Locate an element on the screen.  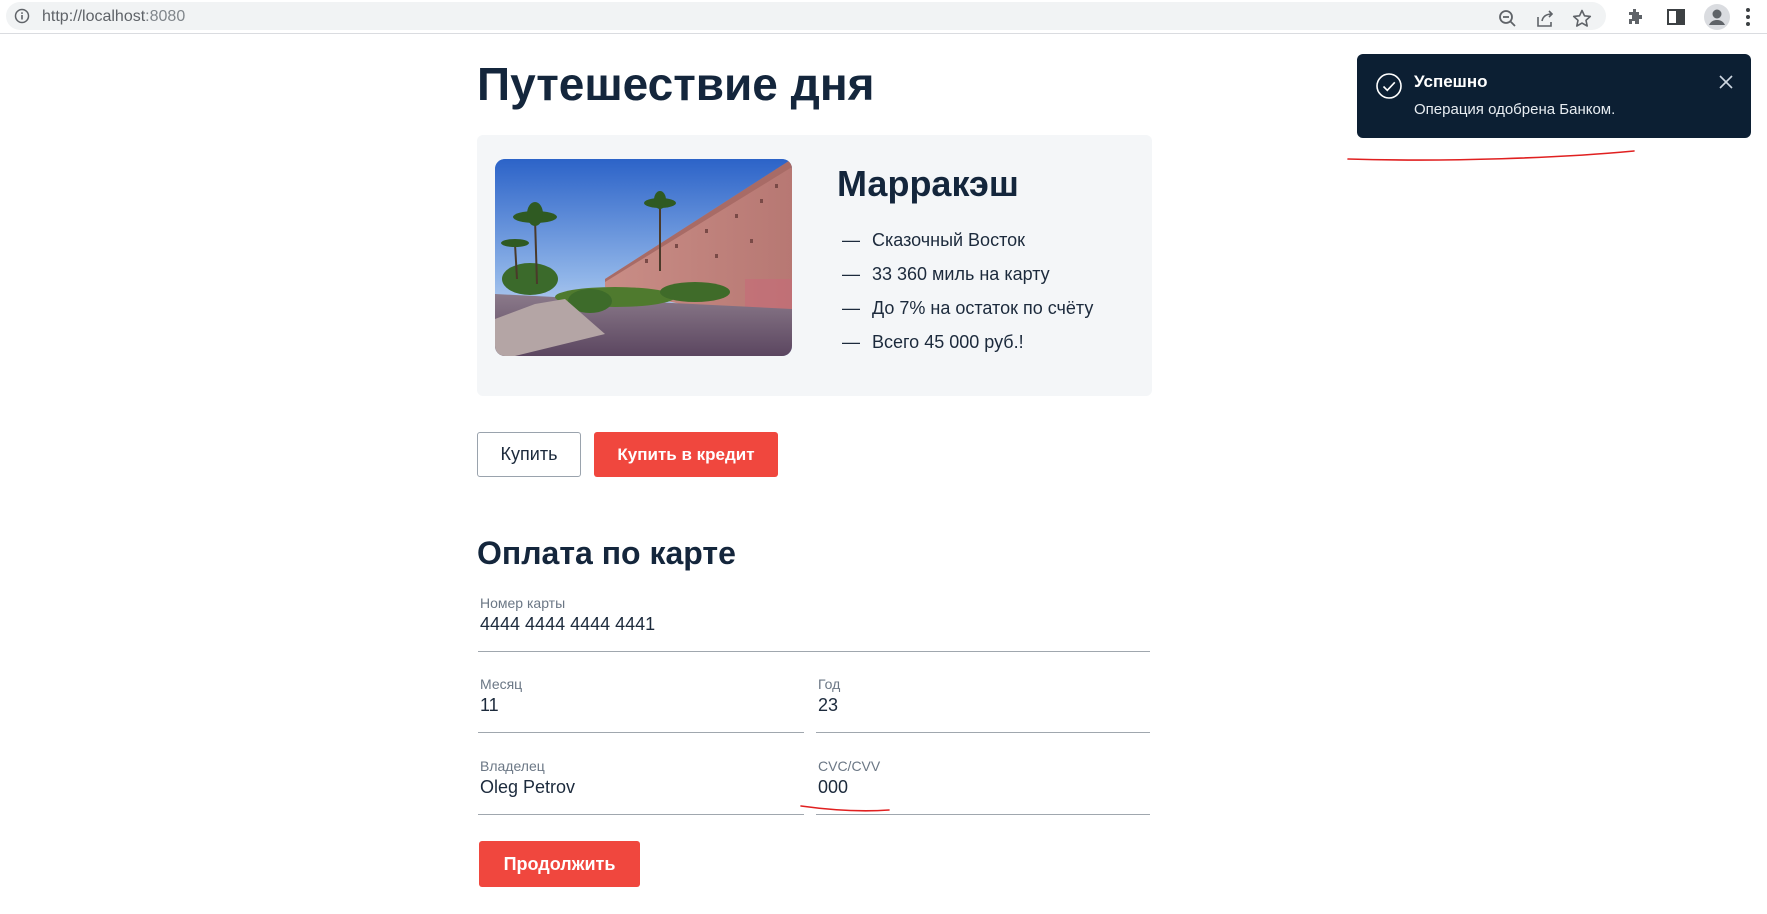
page-title: Путешествие дня is located at coordinates (676, 84).